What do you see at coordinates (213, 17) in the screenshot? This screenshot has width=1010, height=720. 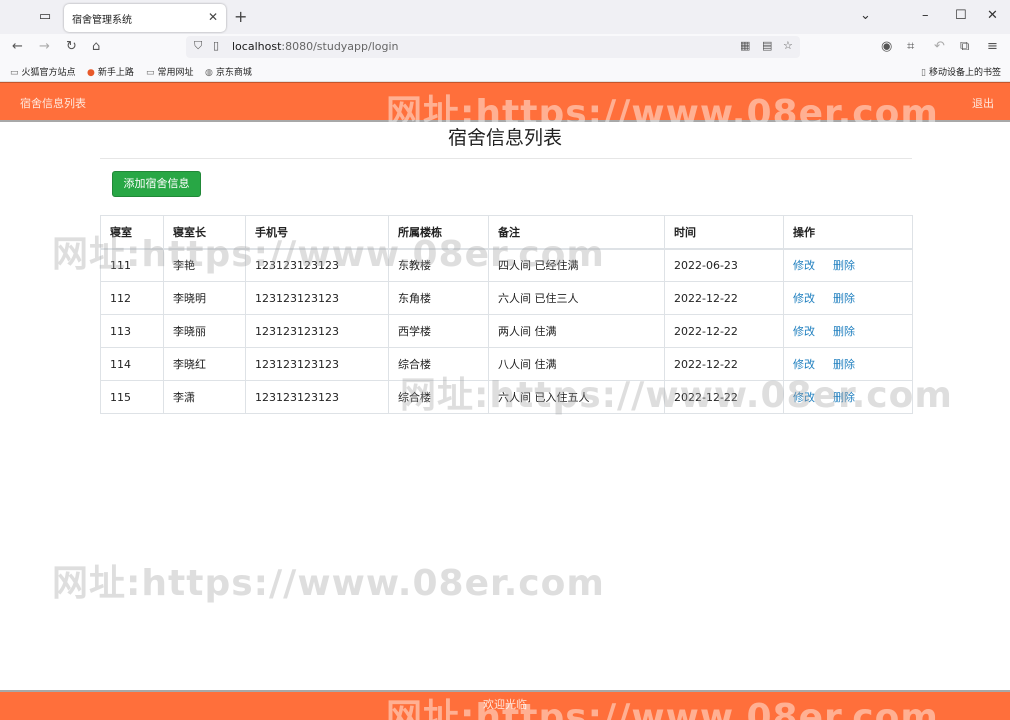 I see `close-tab-icon: ✕` at bounding box center [213, 17].